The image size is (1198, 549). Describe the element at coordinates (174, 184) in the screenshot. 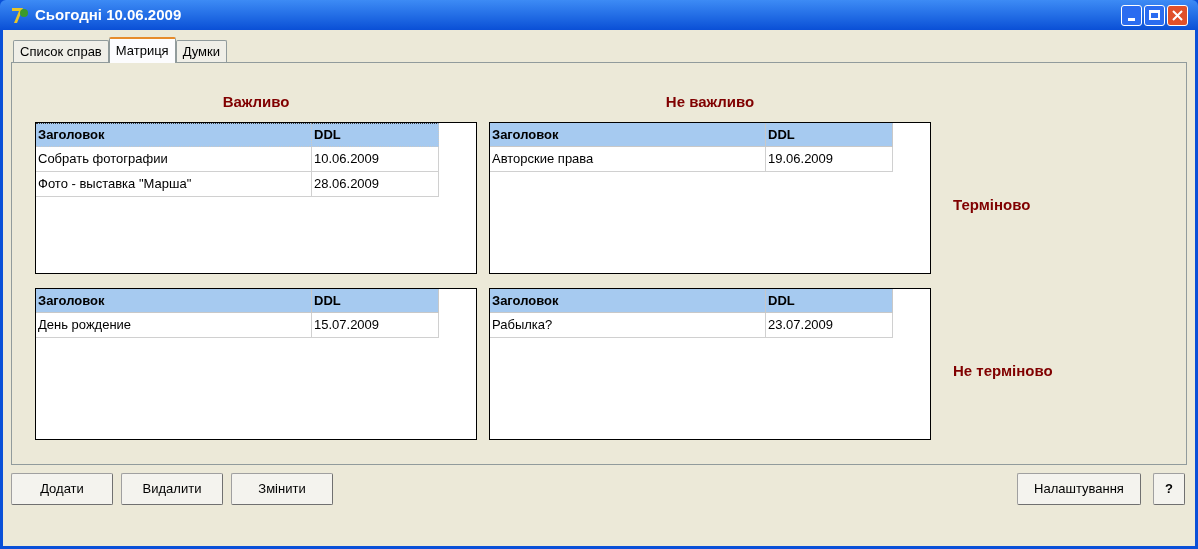

I see `table-cell: Фото - выставка "Марша"` at that location.